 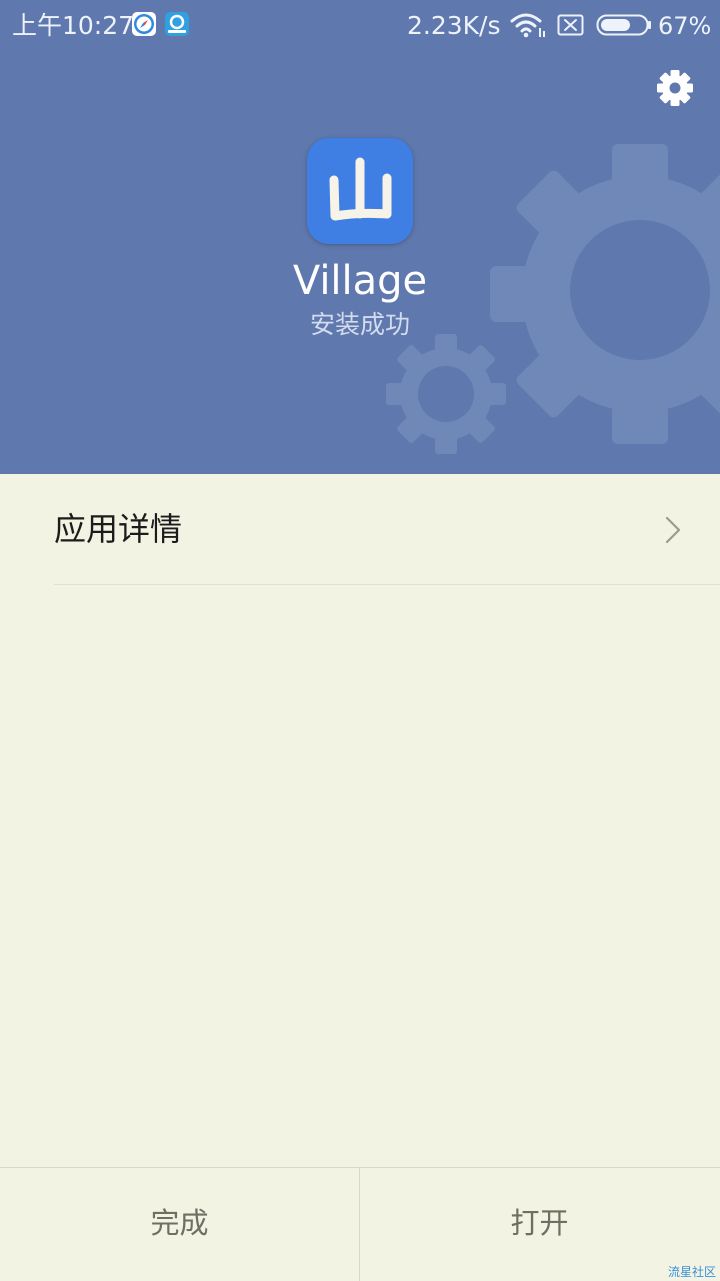 What do you see at coordinates (685, 26) in the screenshot?
I see `battery-percentage: 67%` at bounding box center [685, 26].